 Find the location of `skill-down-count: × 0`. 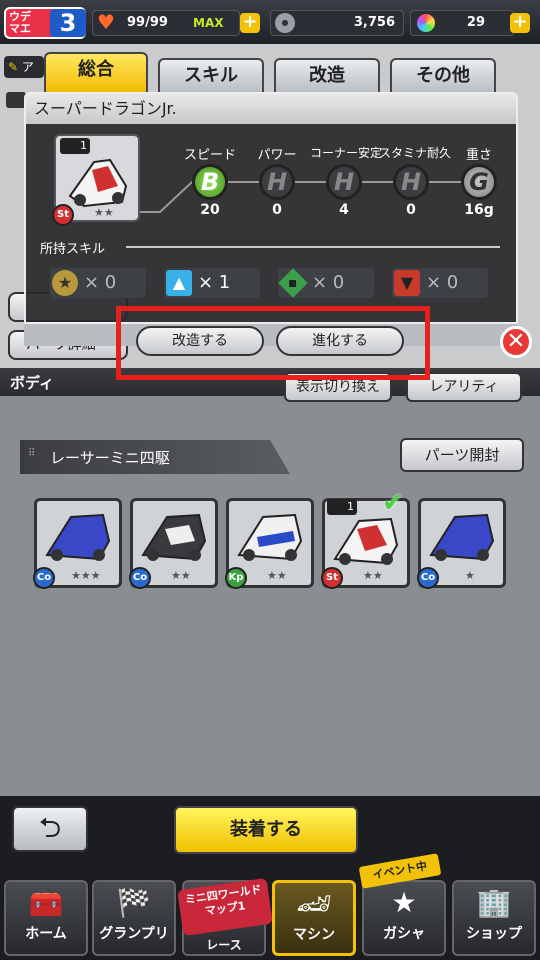

skill-down-count: × 0 is located at coordinates (442, 282).